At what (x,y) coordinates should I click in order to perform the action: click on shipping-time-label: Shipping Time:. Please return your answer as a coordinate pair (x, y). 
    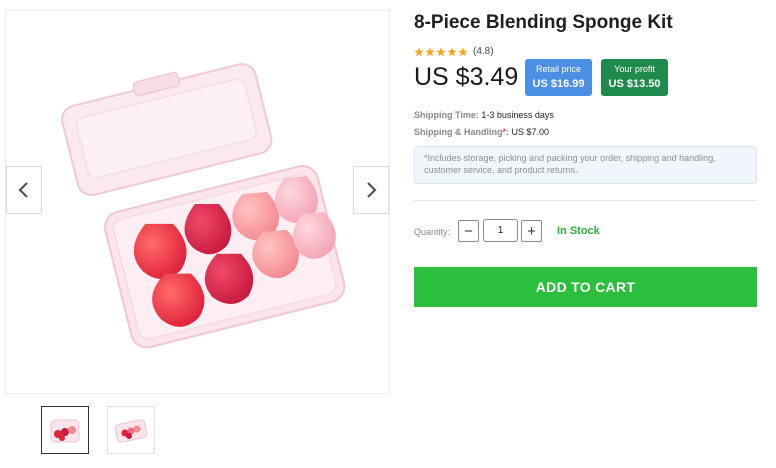
    Looking at the image, I should click on (446, 115).